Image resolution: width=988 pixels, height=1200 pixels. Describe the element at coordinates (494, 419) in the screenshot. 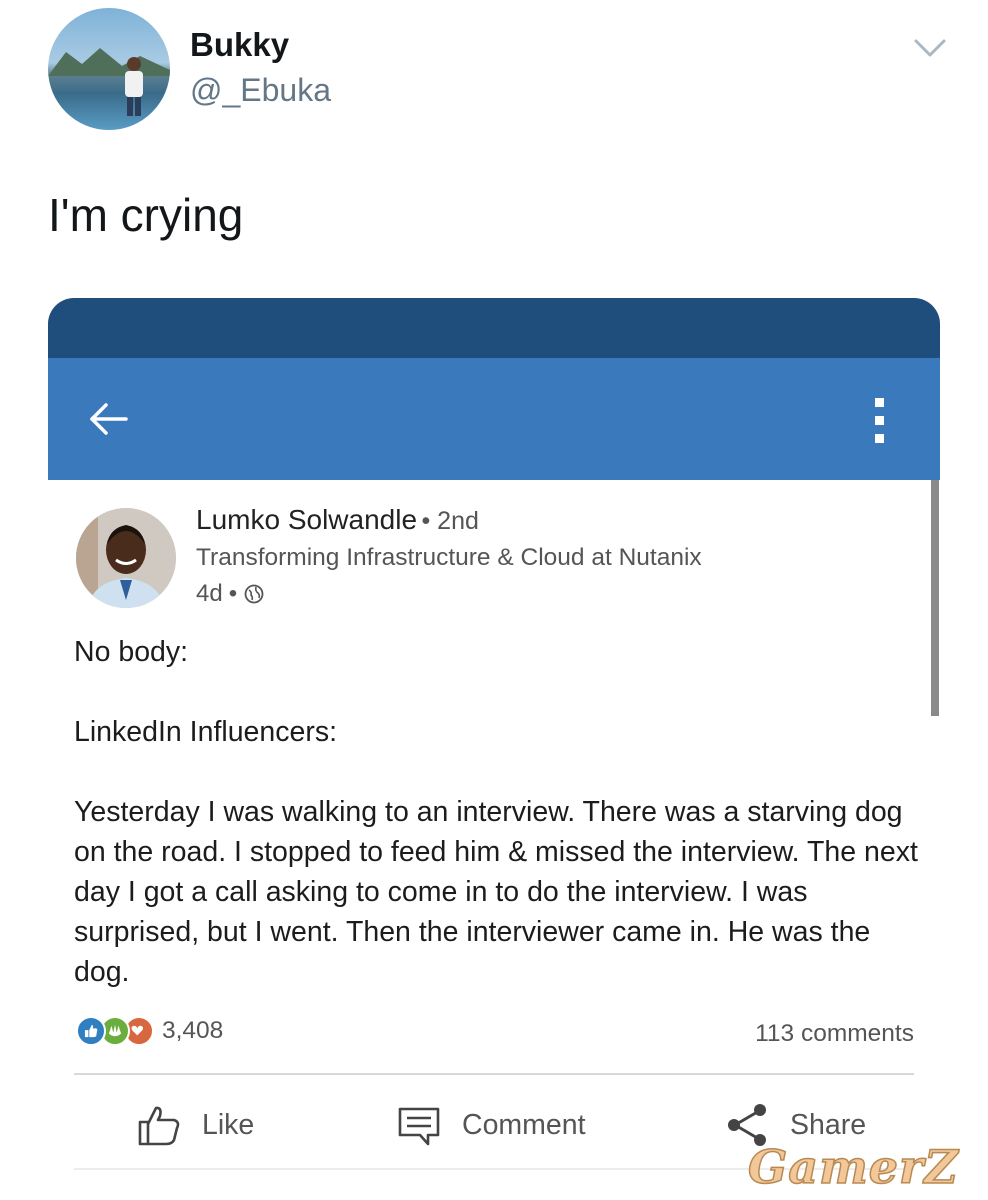

I see `app-bar` at that location.